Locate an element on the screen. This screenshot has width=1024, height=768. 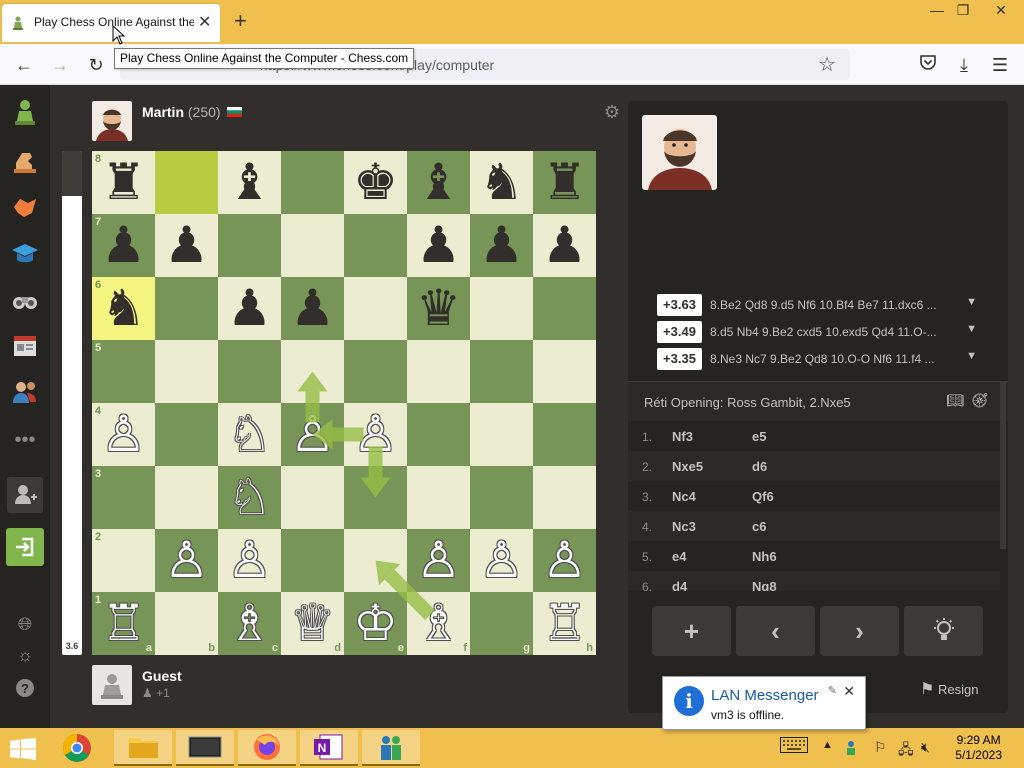
square-h3 is located at coordinates (564, 497).